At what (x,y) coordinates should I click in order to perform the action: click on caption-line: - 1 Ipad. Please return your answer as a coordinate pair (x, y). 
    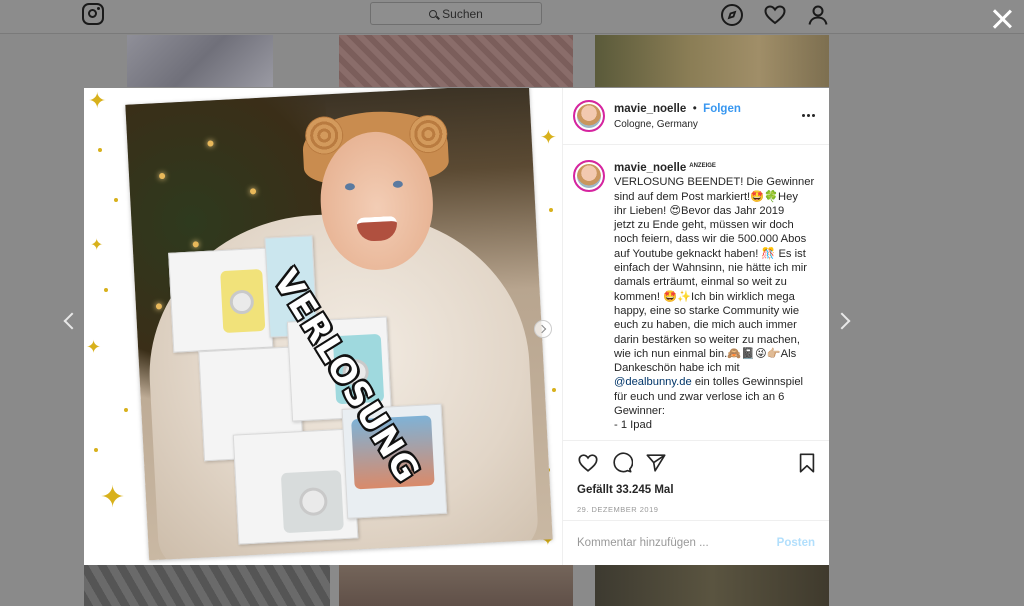
    Looking at the image, I should click on (633, 425).